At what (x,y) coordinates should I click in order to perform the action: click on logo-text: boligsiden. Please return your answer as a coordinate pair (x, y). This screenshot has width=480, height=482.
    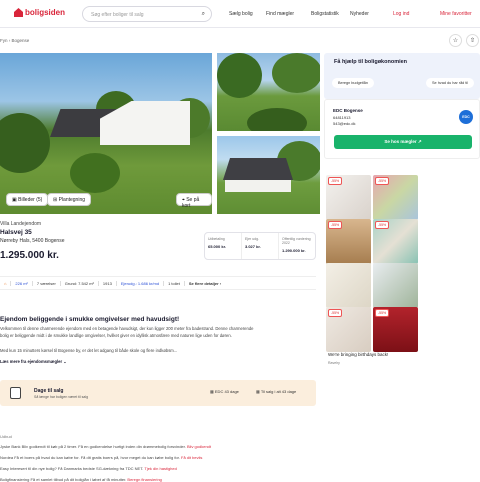
    Looking at the image, I should click on (45, 12).